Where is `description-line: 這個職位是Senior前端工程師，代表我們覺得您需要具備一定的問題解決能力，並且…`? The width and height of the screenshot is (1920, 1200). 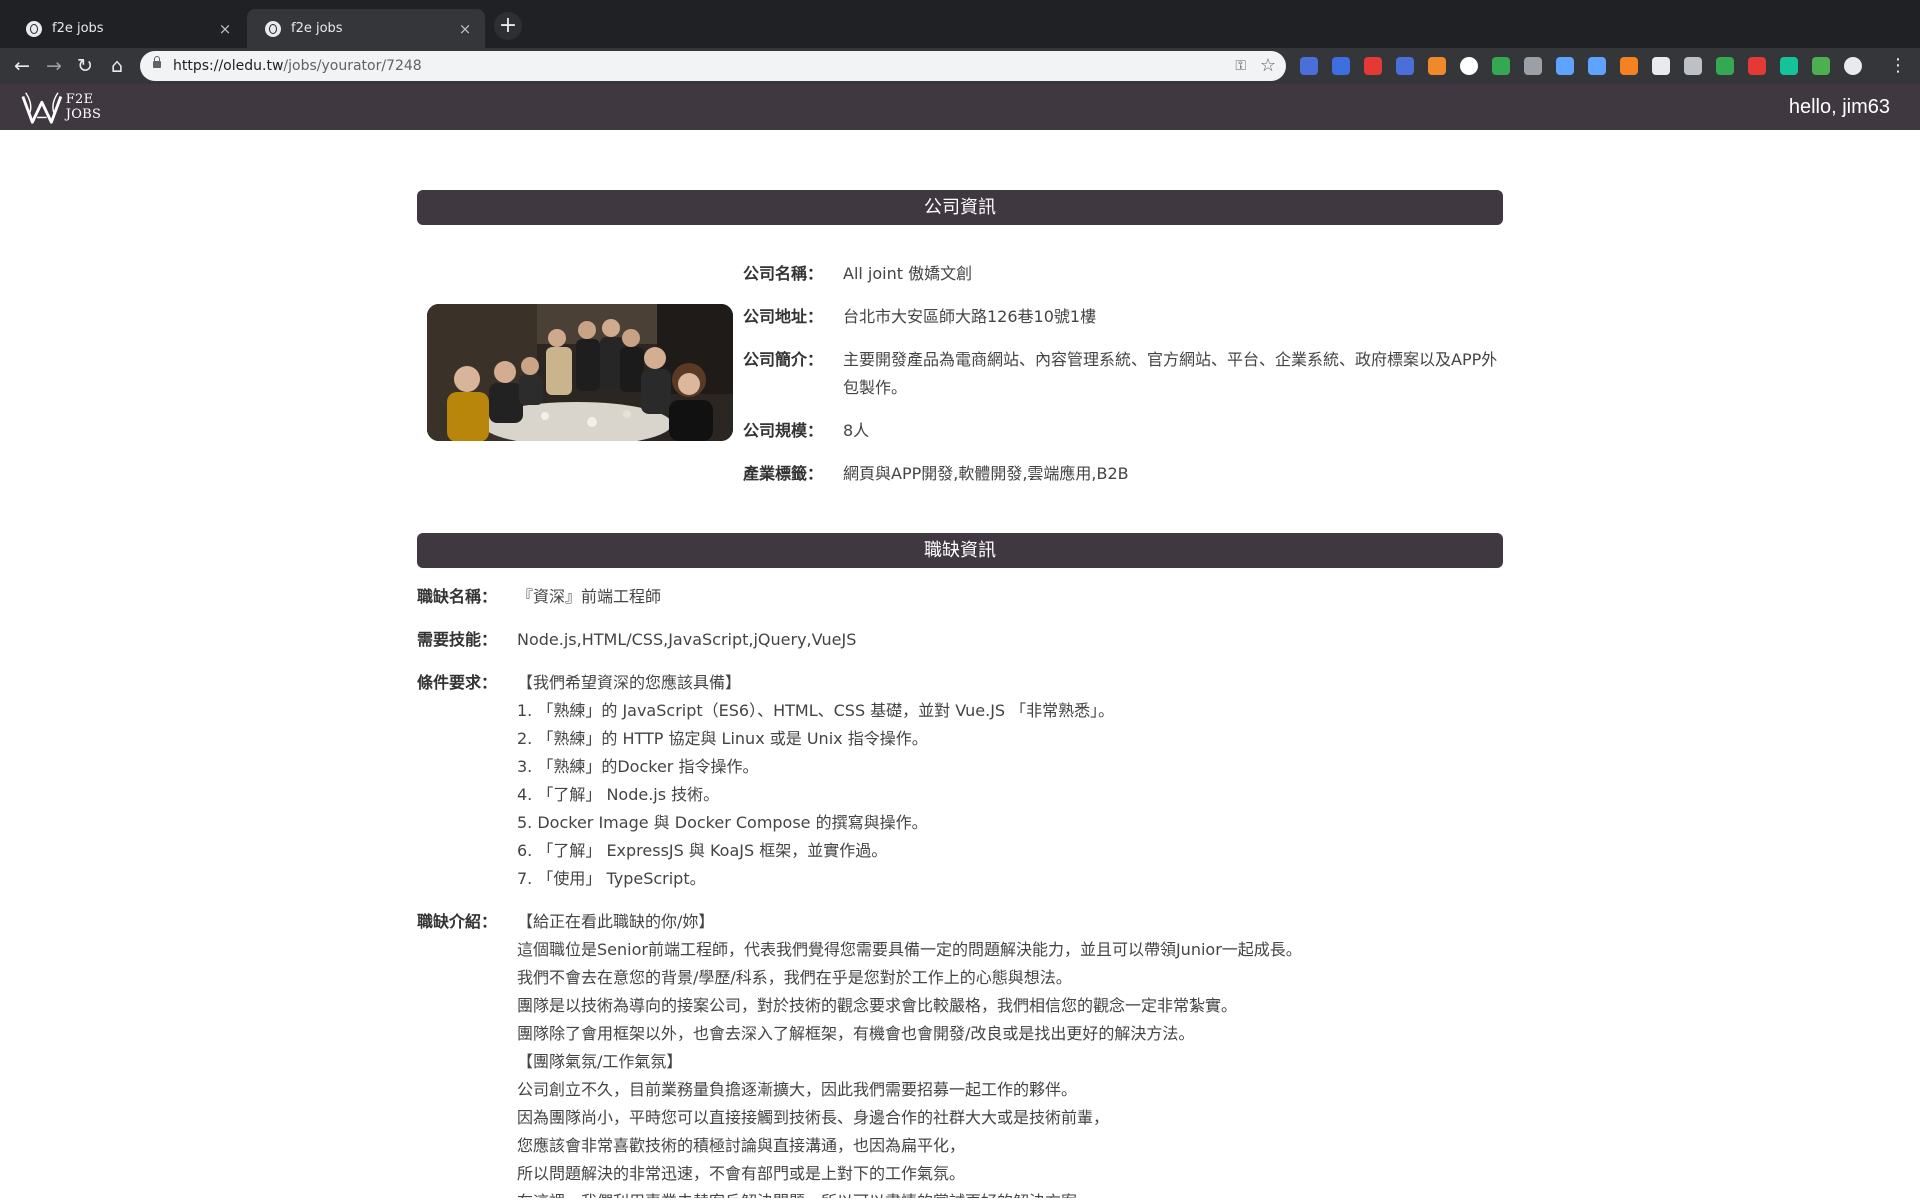 description-line: 這個職位是Senior前端工程師，代表我們覺得您需要具備一定的問題解決能力，並且… is located at coordinates (909, 949).